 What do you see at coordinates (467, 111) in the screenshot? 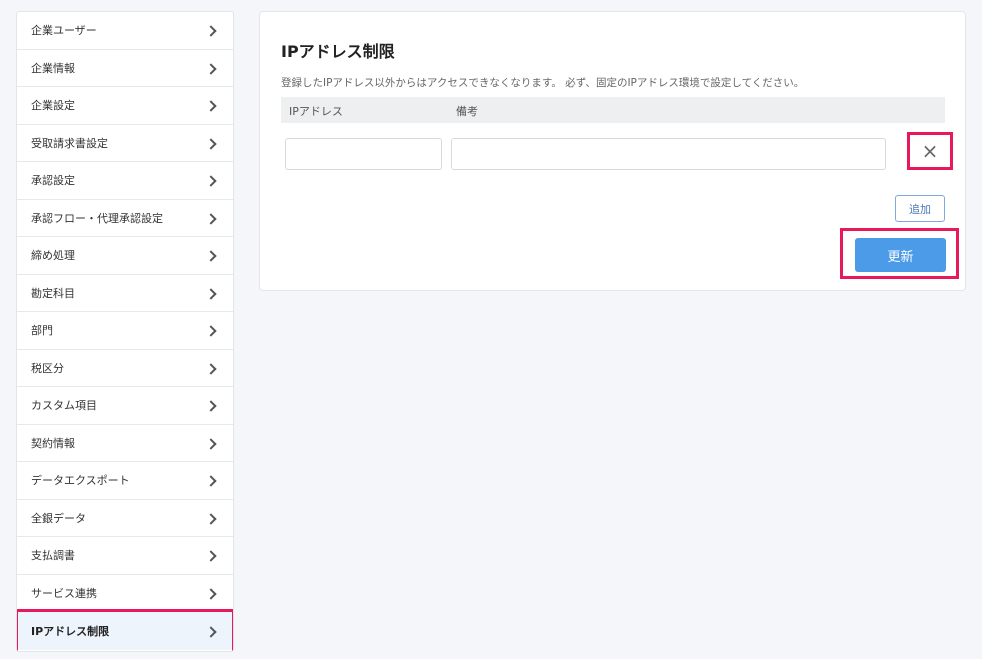
I see `column-header-note: 備考` at bounding box center [467, 111].